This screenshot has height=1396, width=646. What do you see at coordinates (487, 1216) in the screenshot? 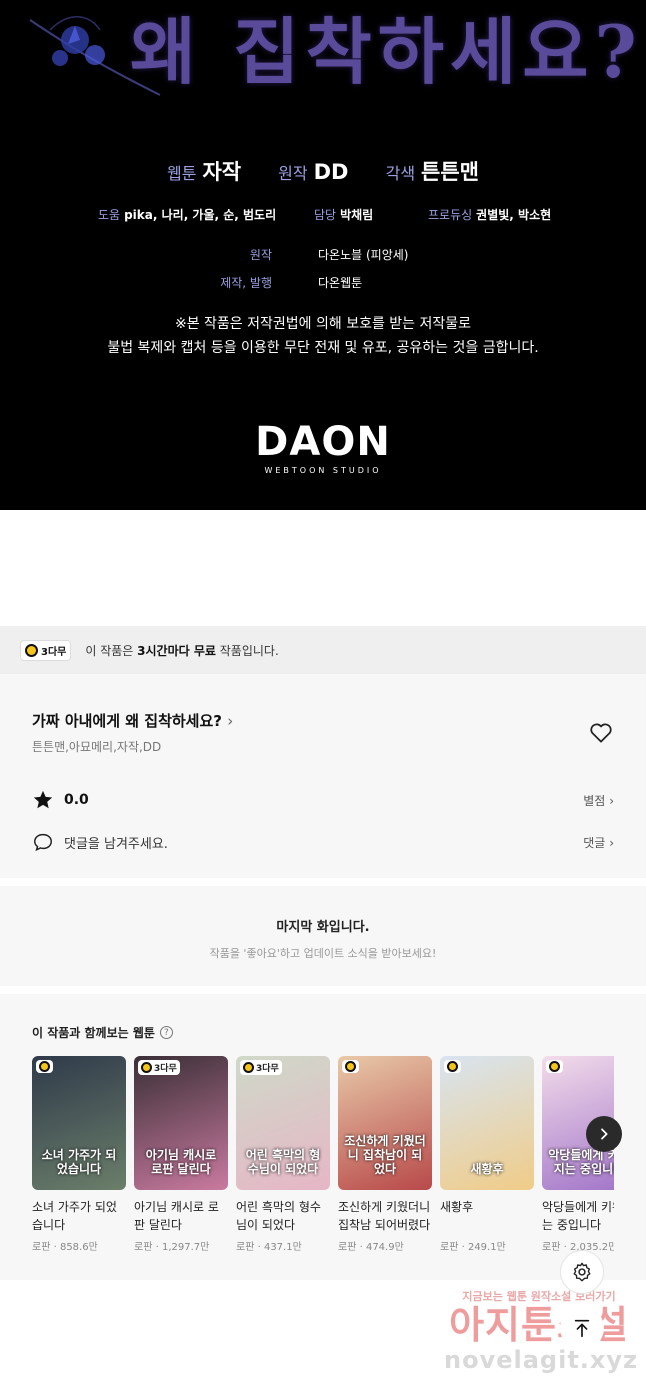
I see `recommendation-title: 새황후` at bounding box center [487, 1216].